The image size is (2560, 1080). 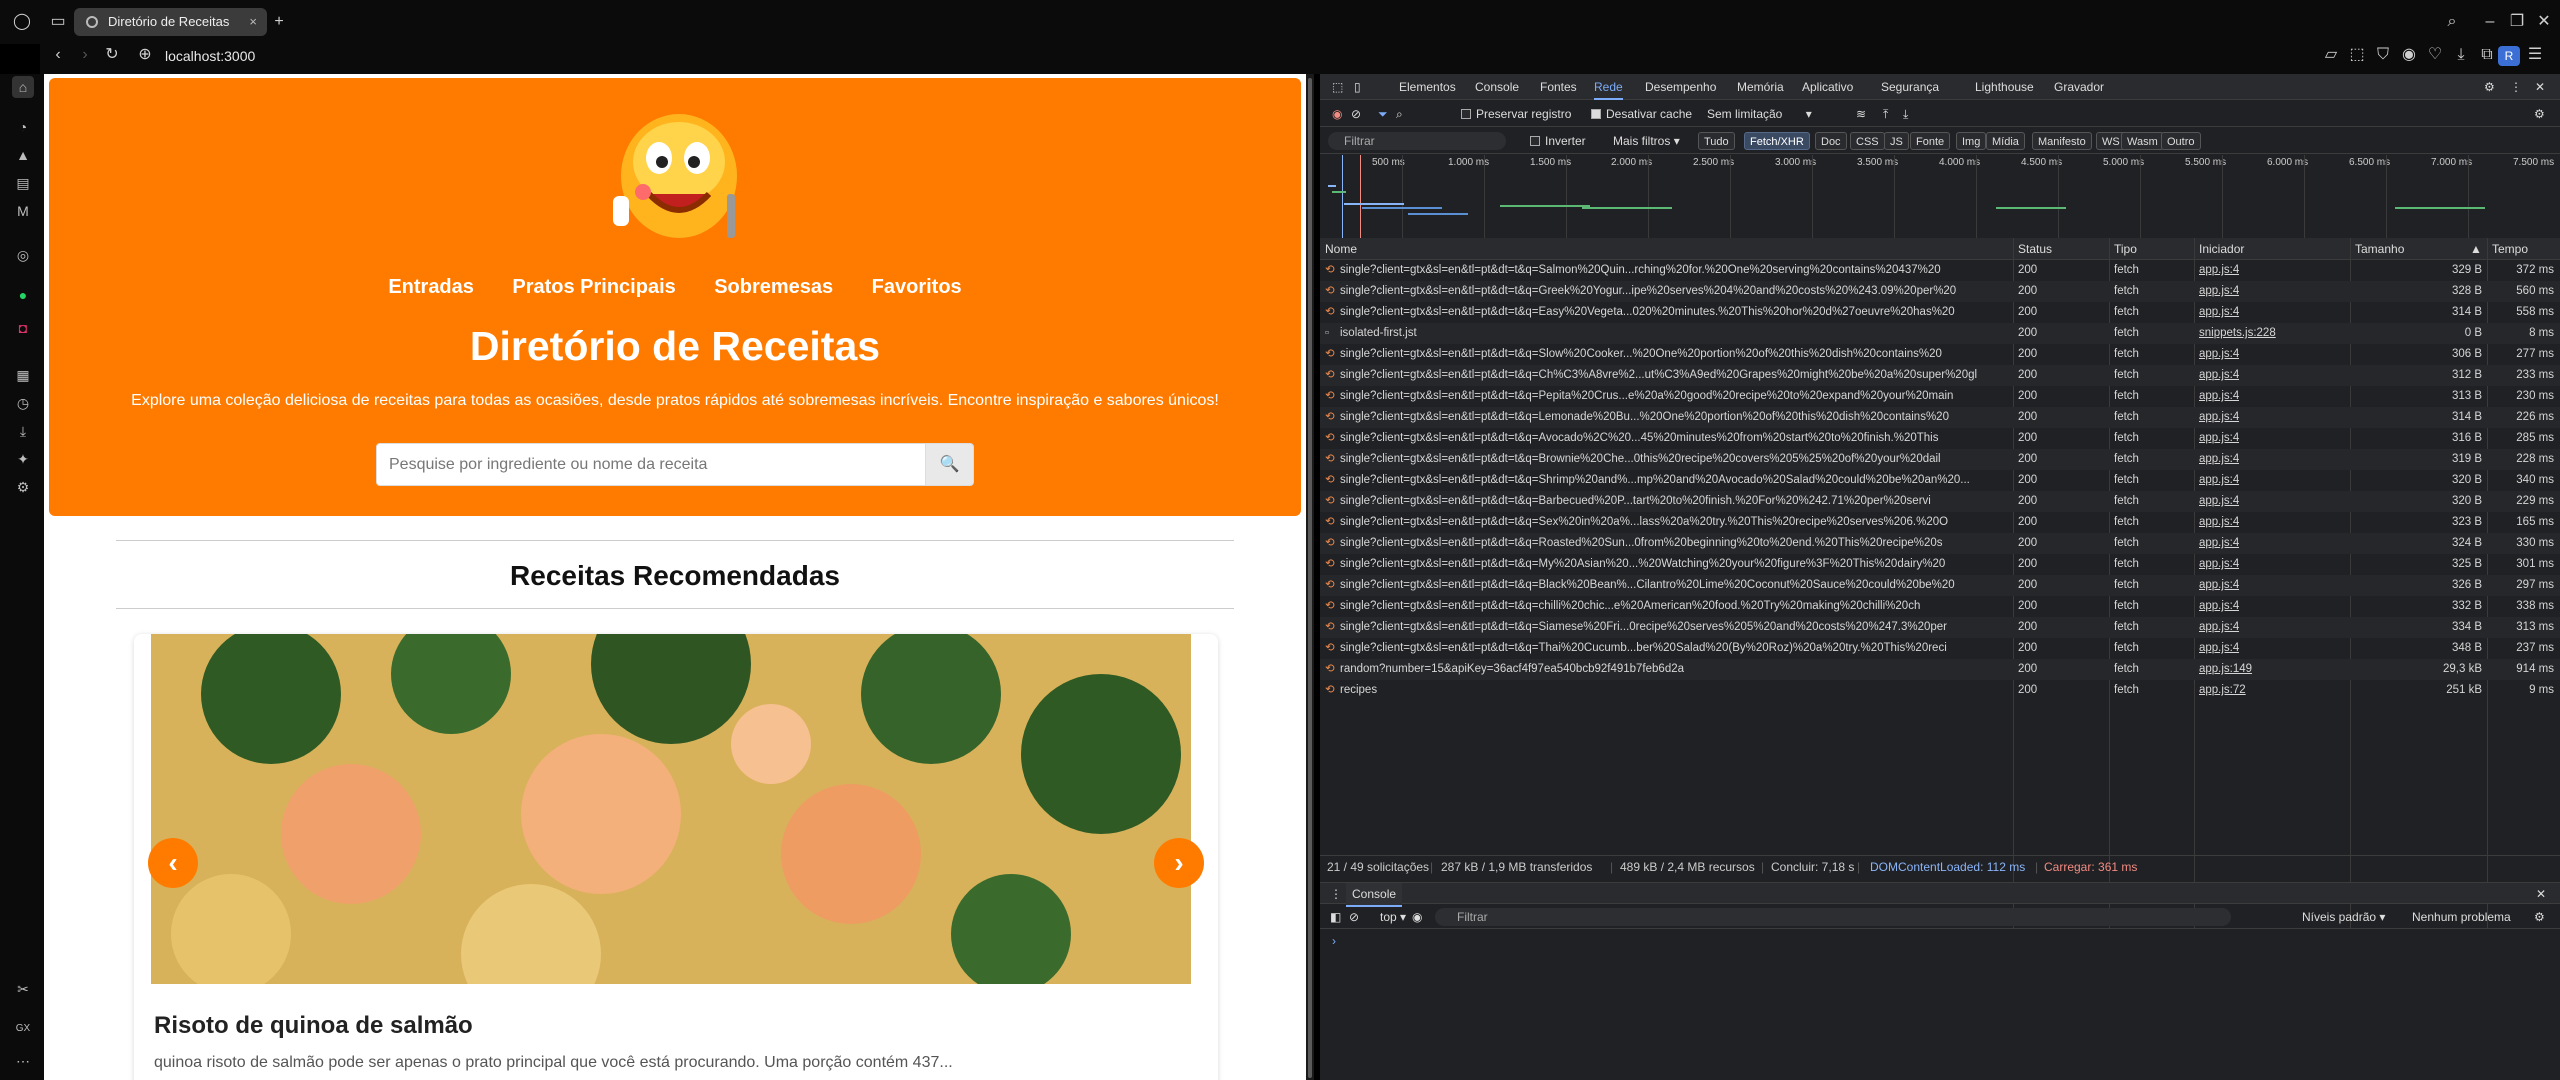 I want to click on menu-icon: ☰, so click(x=2535, y=55).